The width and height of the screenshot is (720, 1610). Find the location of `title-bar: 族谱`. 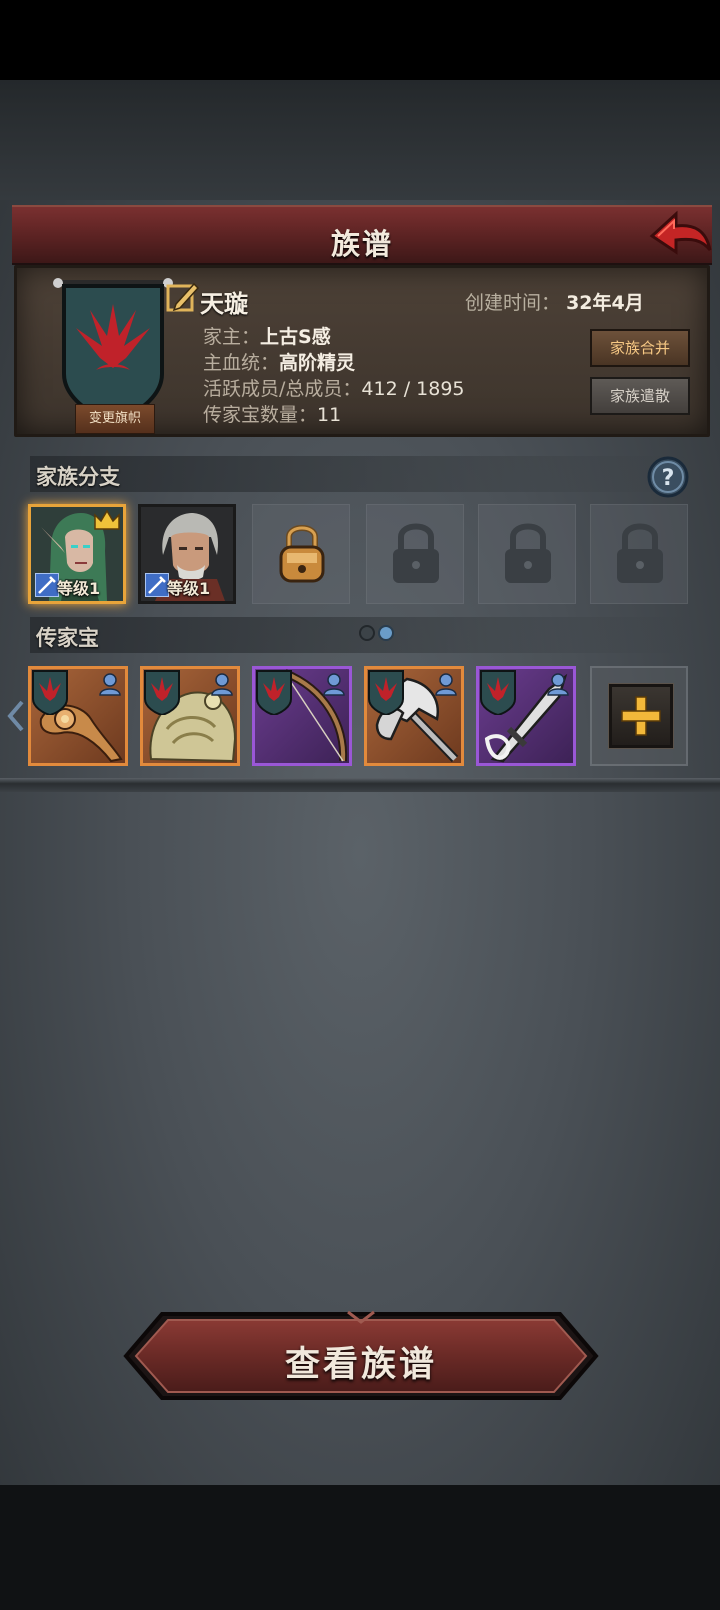

title-bar: 族谱 is located at coordinates (362, 235).